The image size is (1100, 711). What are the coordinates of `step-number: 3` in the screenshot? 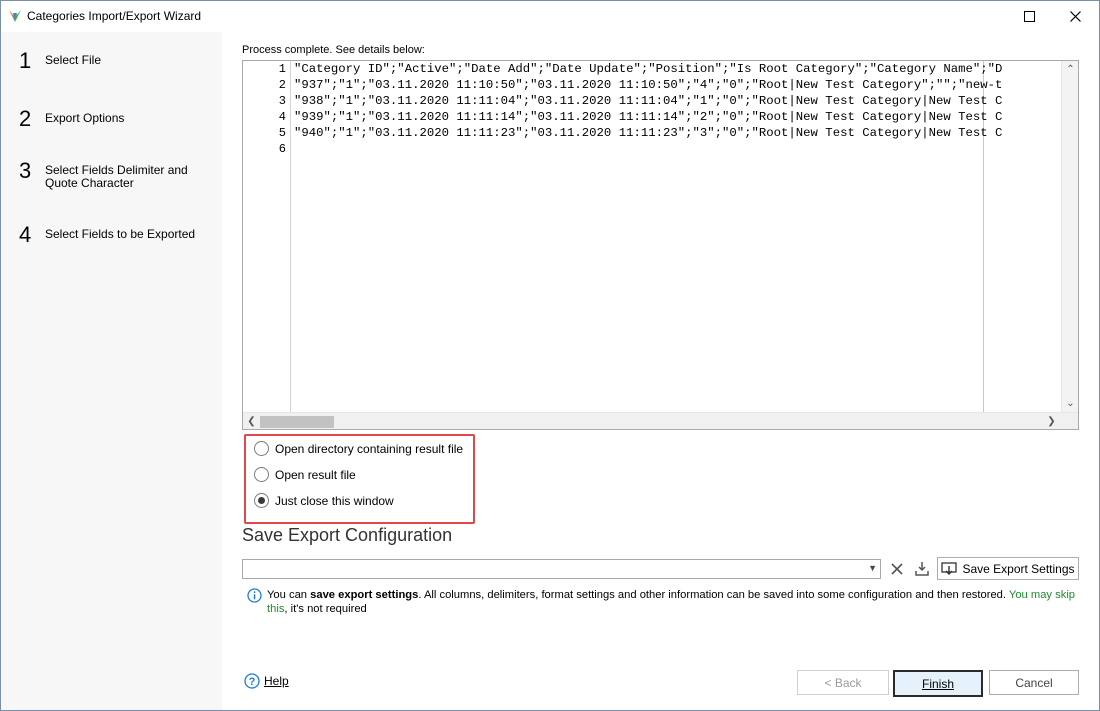 It's located at (25, 170).